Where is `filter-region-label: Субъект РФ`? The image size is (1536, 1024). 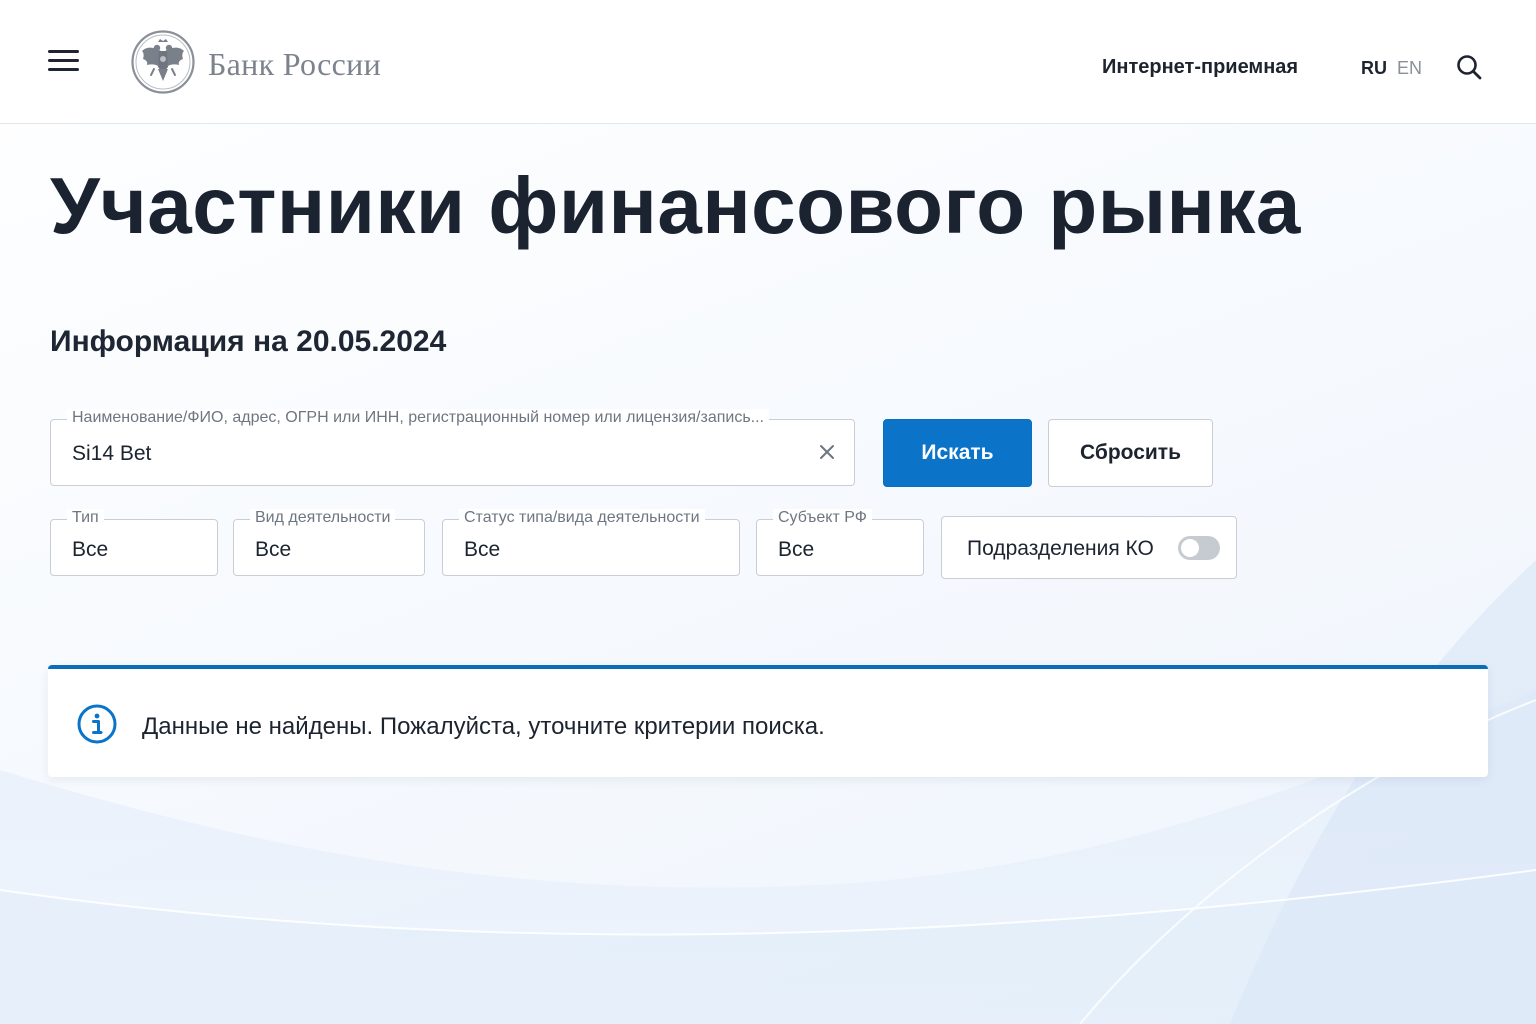 filter-region-label: Субъект РФ is located at coordinates (822, 518).